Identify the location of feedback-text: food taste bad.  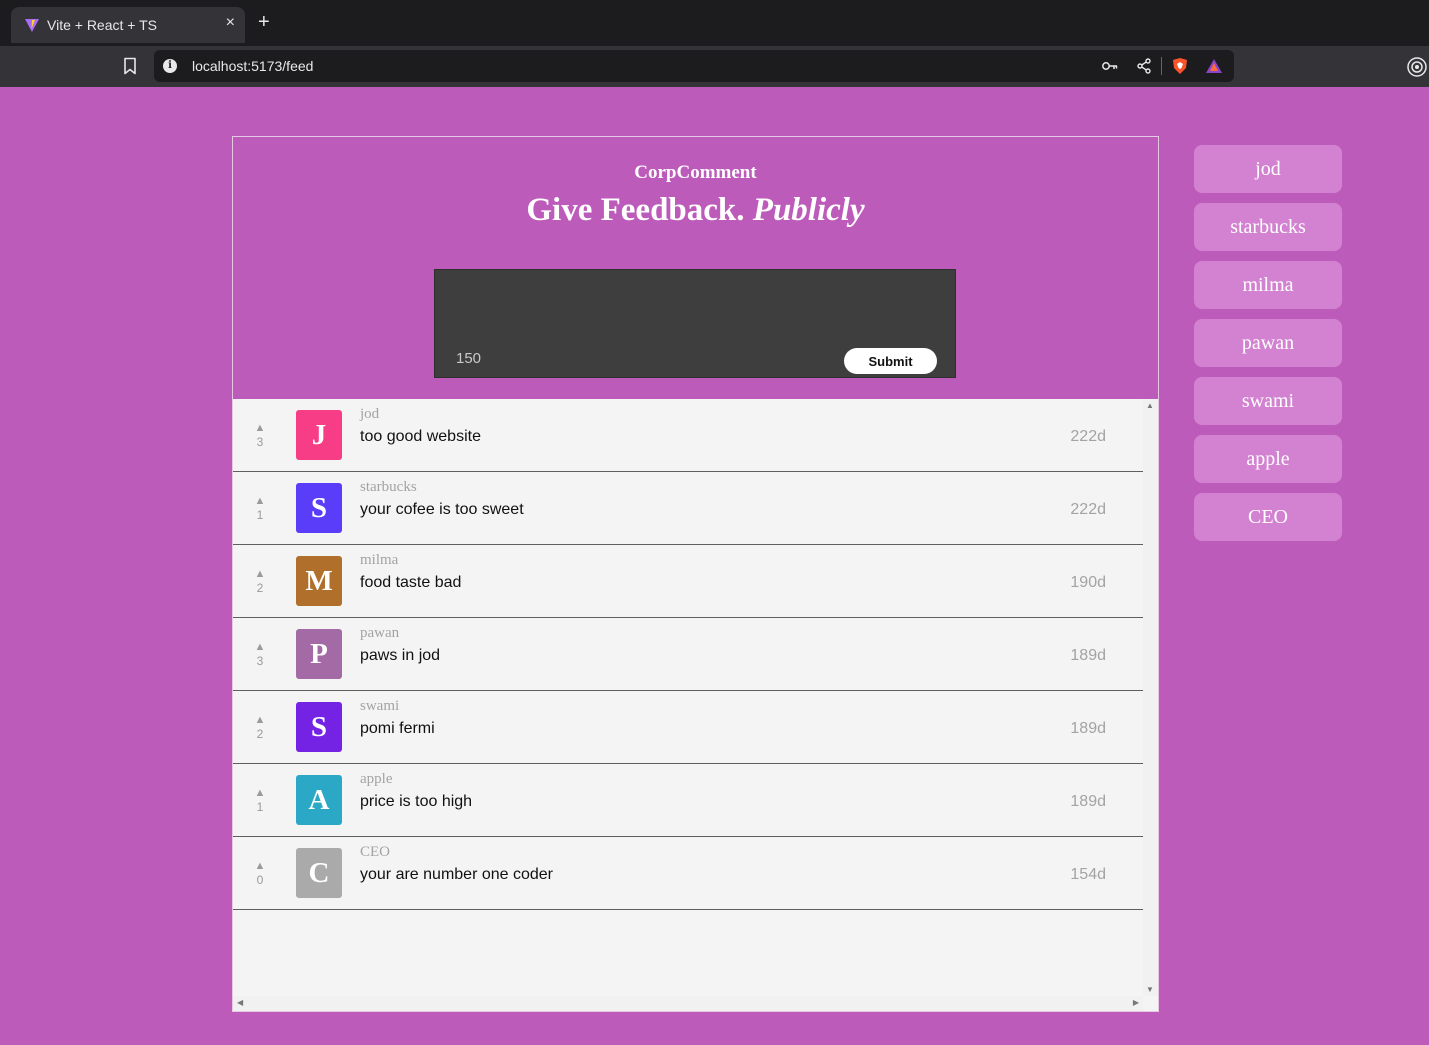
(411, 582).